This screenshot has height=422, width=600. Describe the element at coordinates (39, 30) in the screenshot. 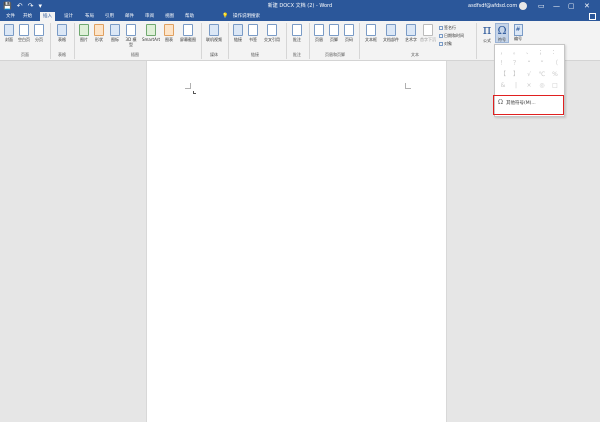

I see `page-break-icon` at that location.